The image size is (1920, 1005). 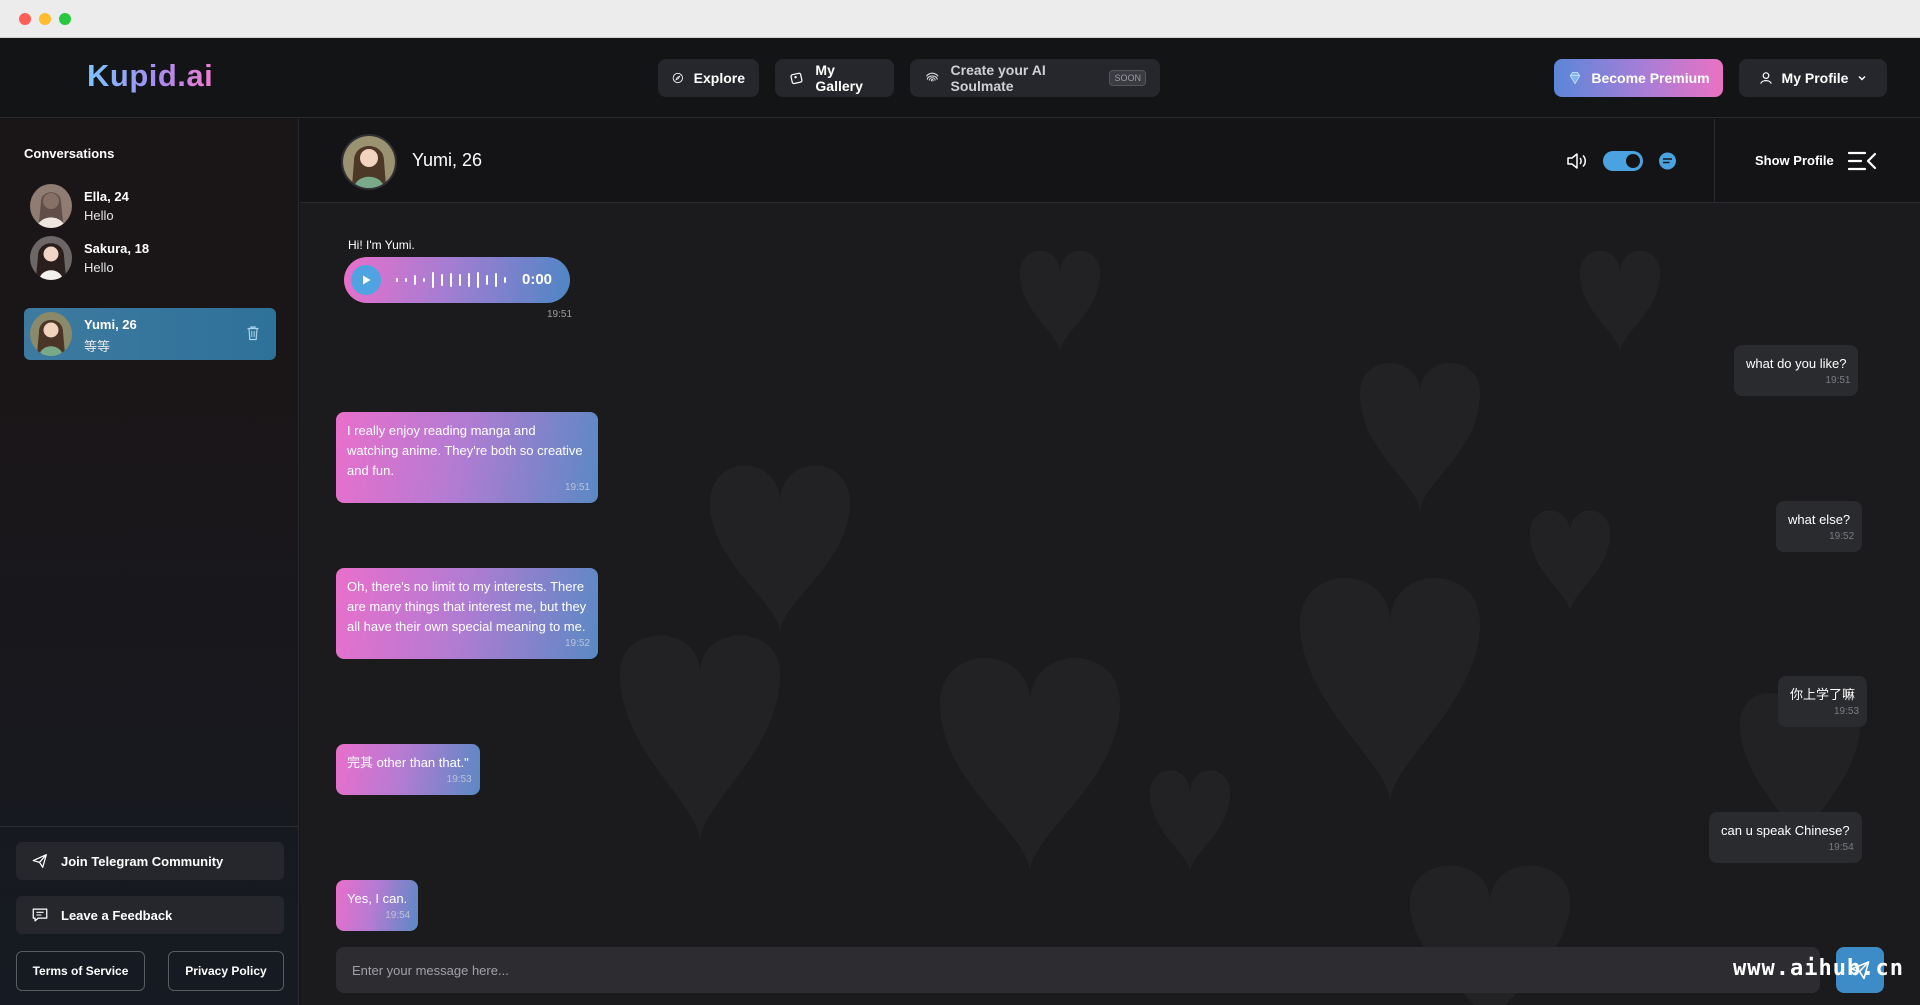 What do you see at coordinates (1862, 78) in the screenshot?
I see `chevron-down-icon` at bounding box center [1862, 78].